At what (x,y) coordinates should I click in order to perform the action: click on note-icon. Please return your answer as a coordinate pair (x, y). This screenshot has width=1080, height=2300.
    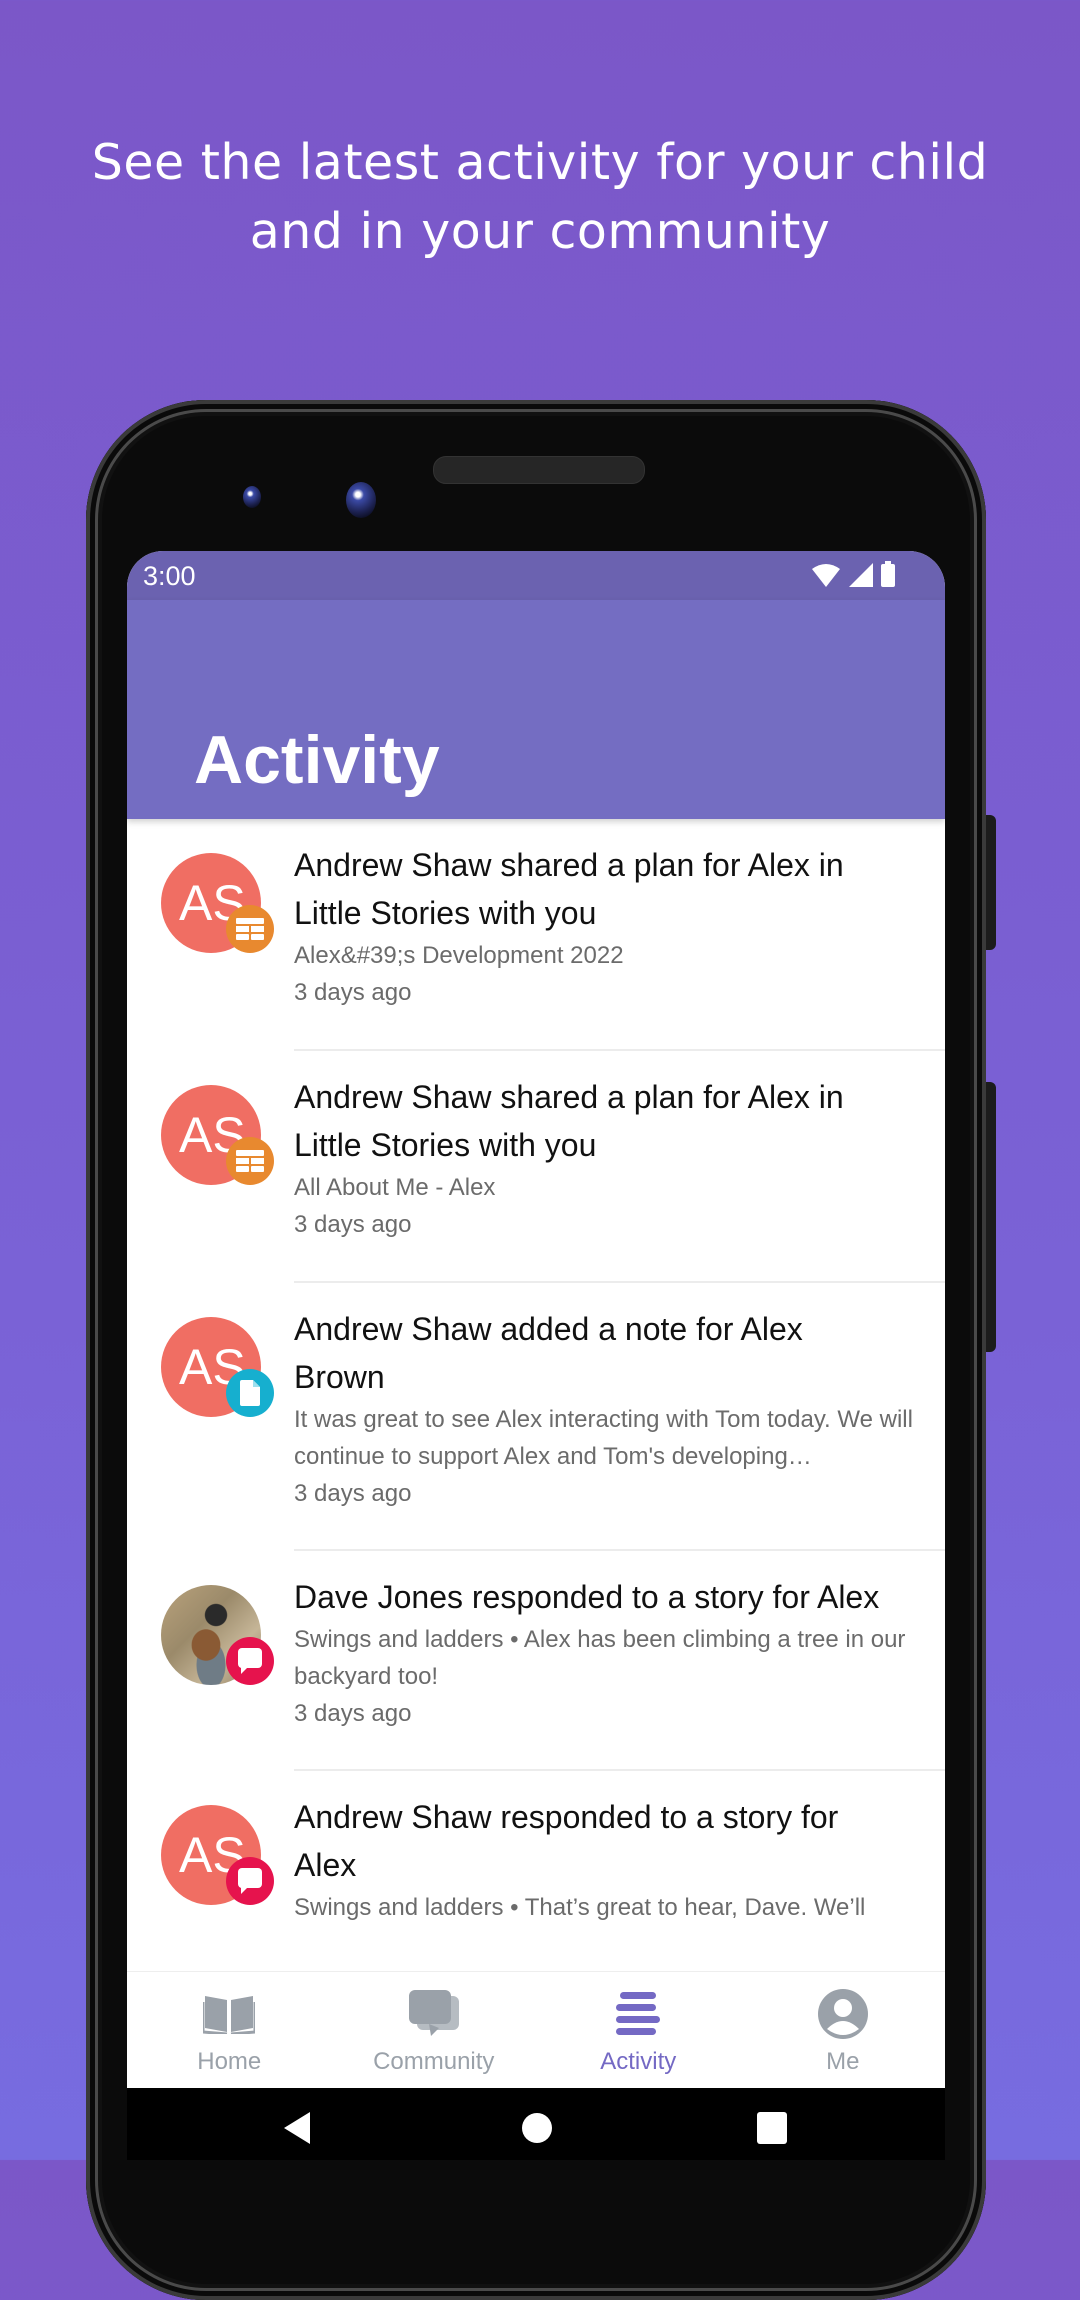
    Looking at the image, I should click on (250, 1393).